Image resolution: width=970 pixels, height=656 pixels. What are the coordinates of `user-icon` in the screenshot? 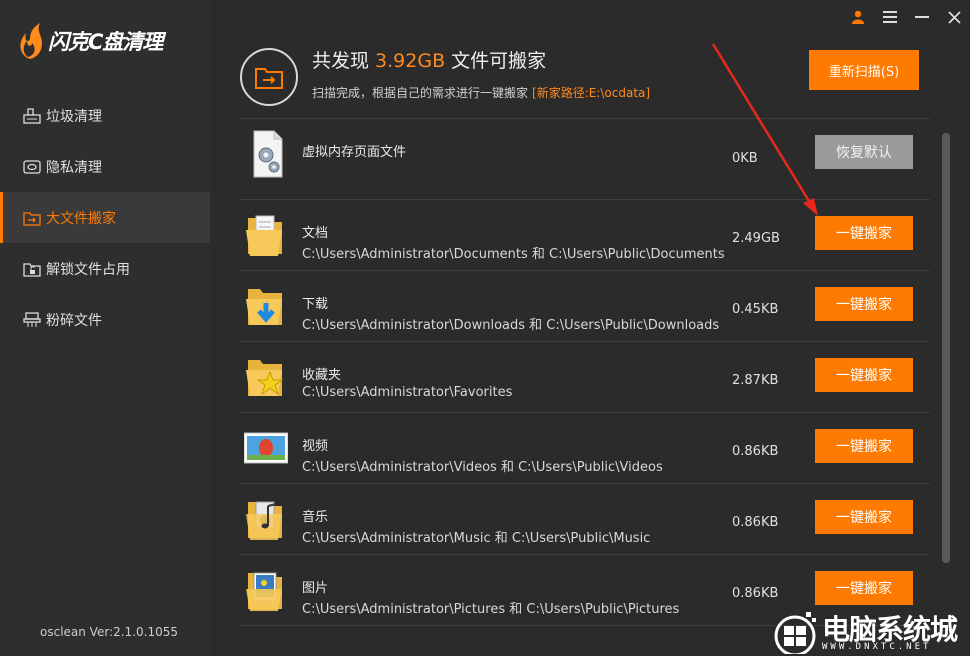 It's located at (858, 17).